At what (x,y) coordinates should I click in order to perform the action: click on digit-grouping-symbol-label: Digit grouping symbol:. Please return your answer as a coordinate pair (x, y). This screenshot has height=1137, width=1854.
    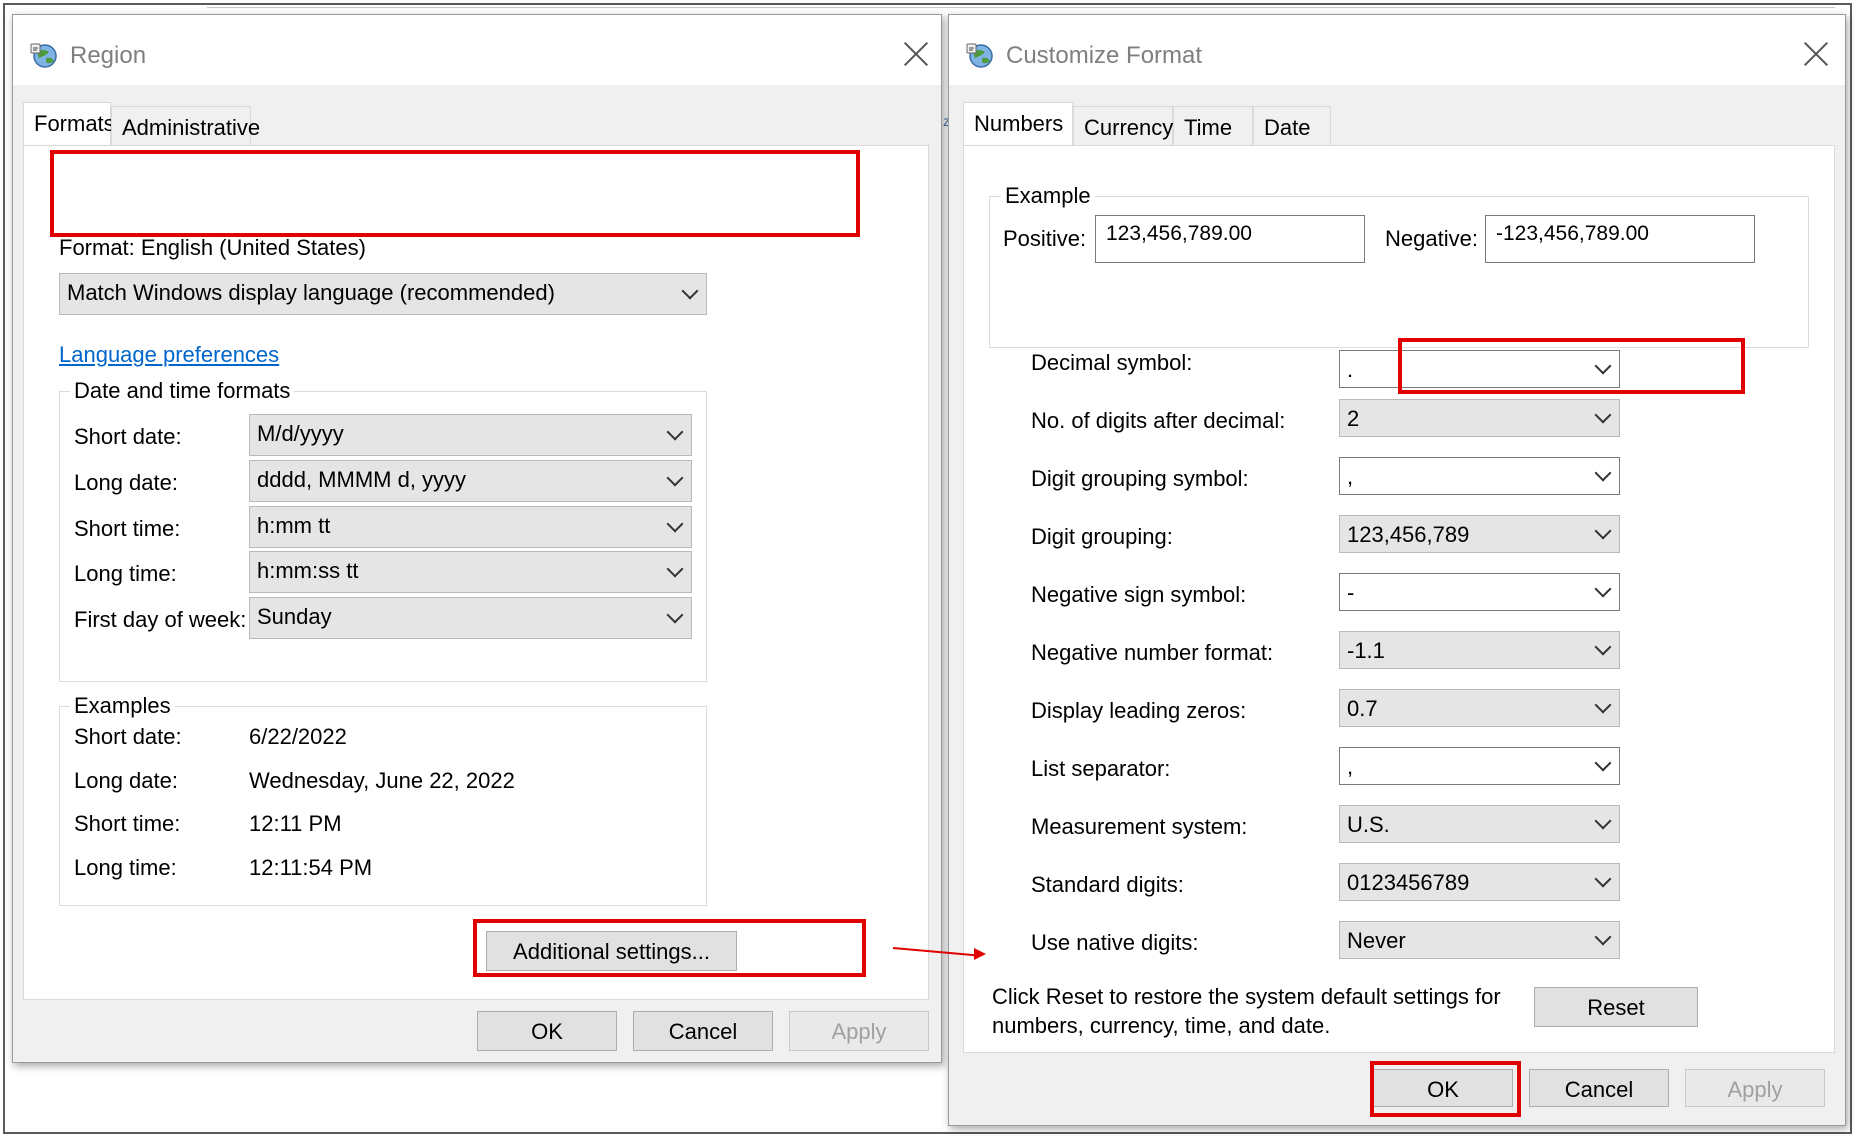
    Looking at the image, I should click on (1140, 478).